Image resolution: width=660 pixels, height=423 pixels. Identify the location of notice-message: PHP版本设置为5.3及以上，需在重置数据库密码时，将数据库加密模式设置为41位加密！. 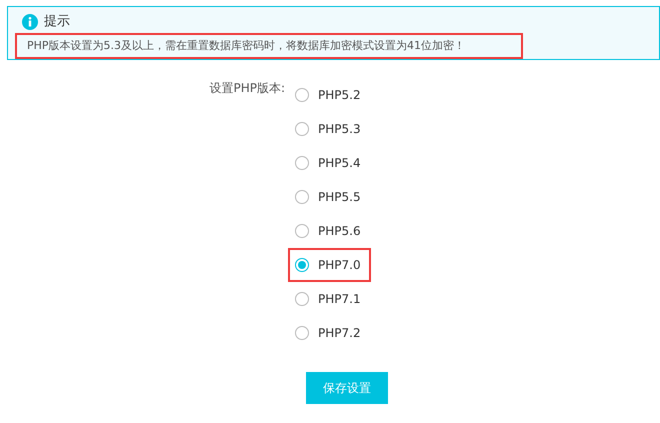
(269, 46).